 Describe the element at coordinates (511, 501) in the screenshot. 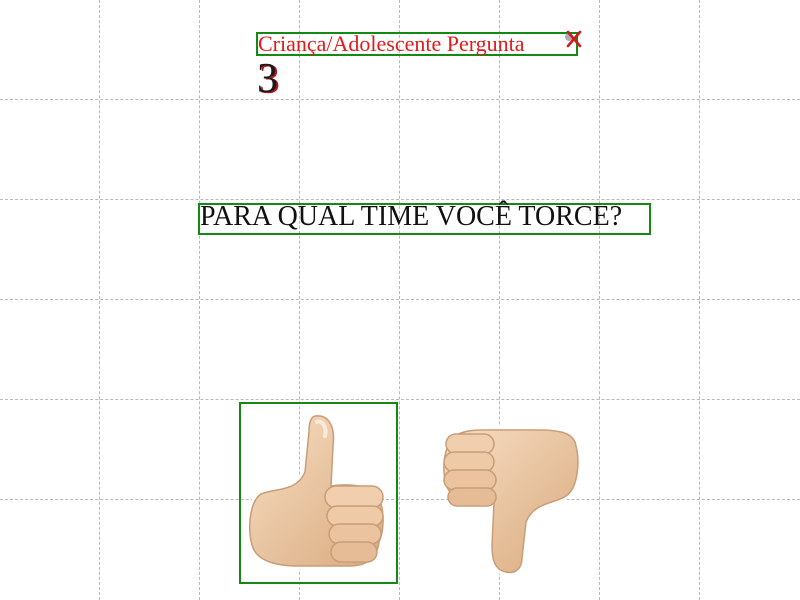

I see `thumbs-down-icon` at that location.